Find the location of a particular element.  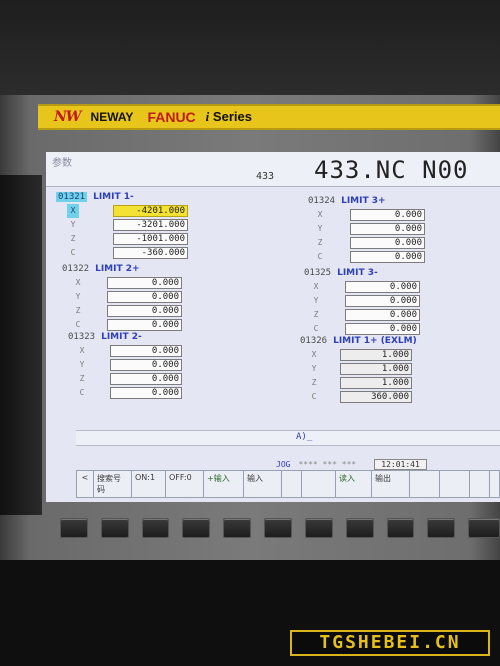

param-value-field: -3201.000 is located at coordinates (150, 225).